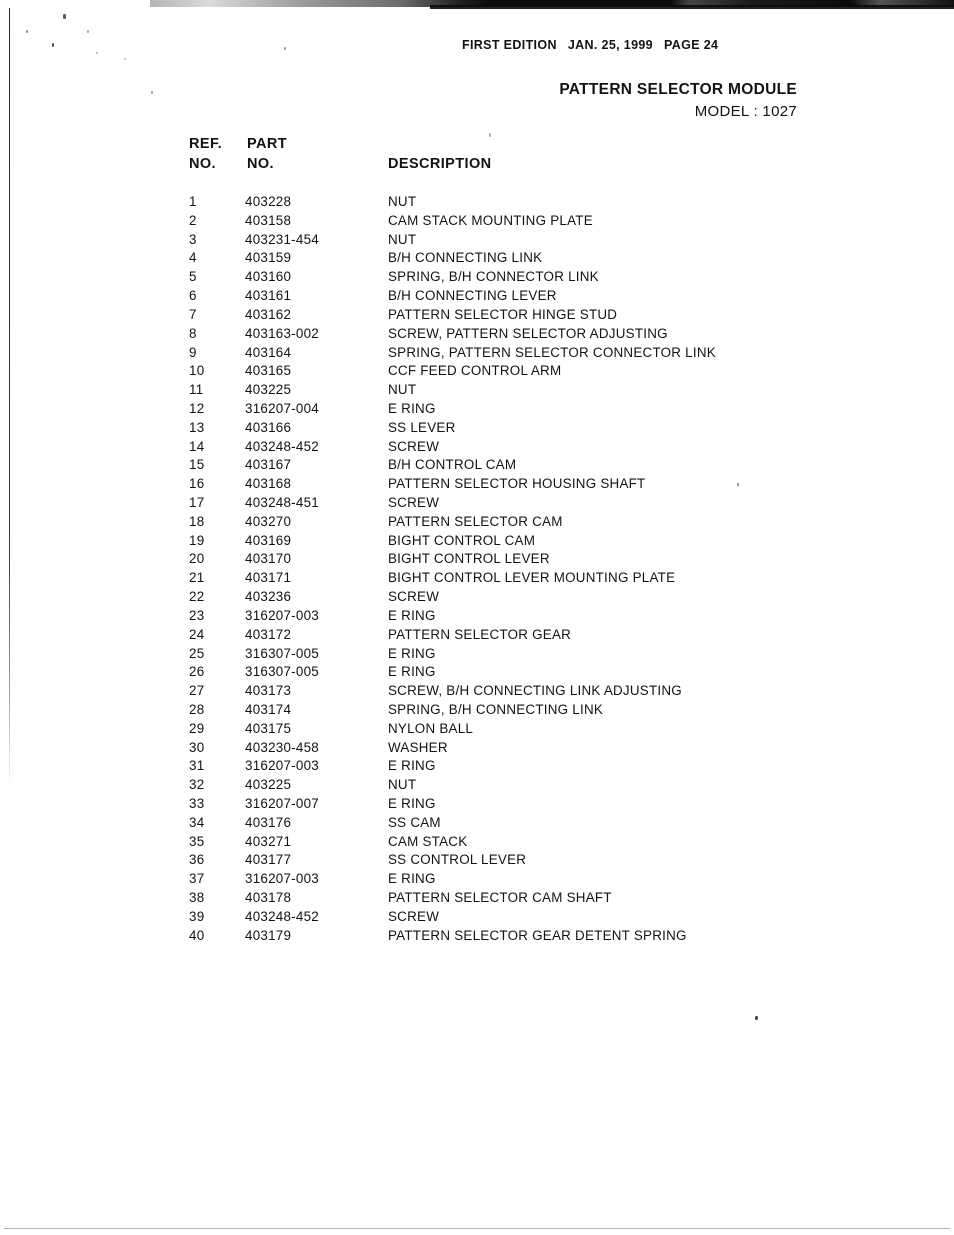  Describe the element at coordinates (282, 239) in the screenshot. I see `cell-part-no: 403231-454` at that location.